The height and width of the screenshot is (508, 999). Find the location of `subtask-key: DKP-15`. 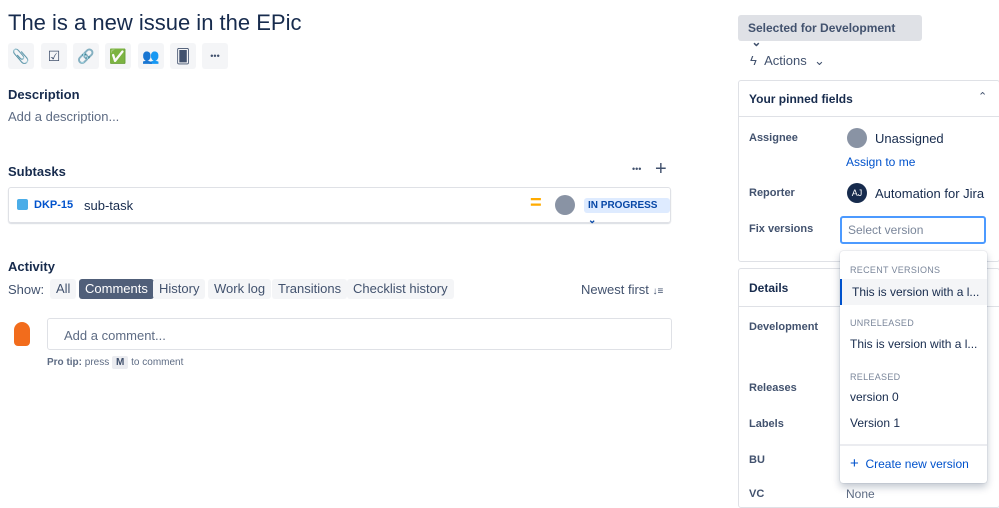

subtask-key: DKP-15 is located at coordinates (53, 205).